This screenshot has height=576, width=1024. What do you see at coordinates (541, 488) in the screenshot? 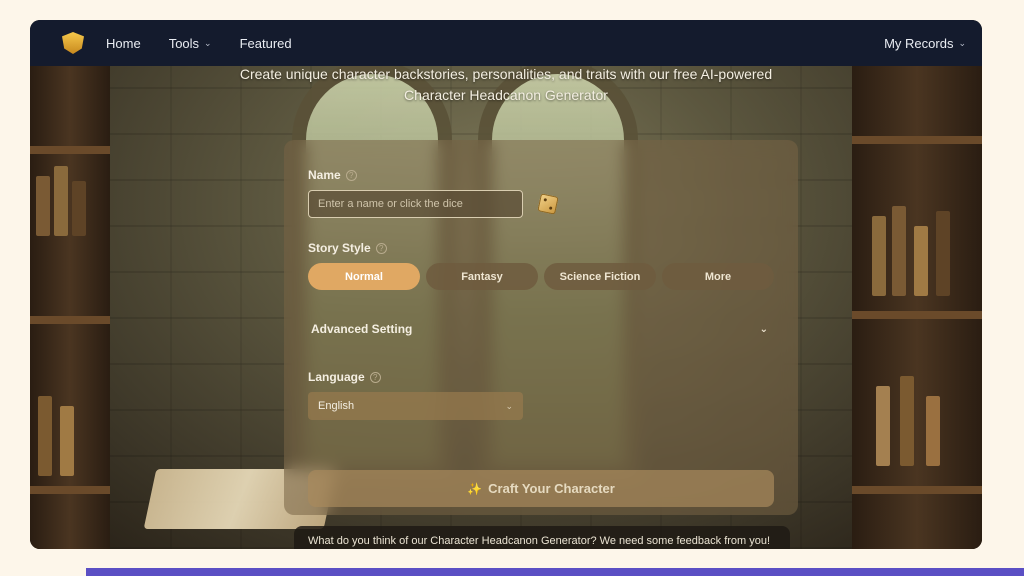
I see `craft-character-button: ✨ Craft Your Character` at bounding box center [541, 488].